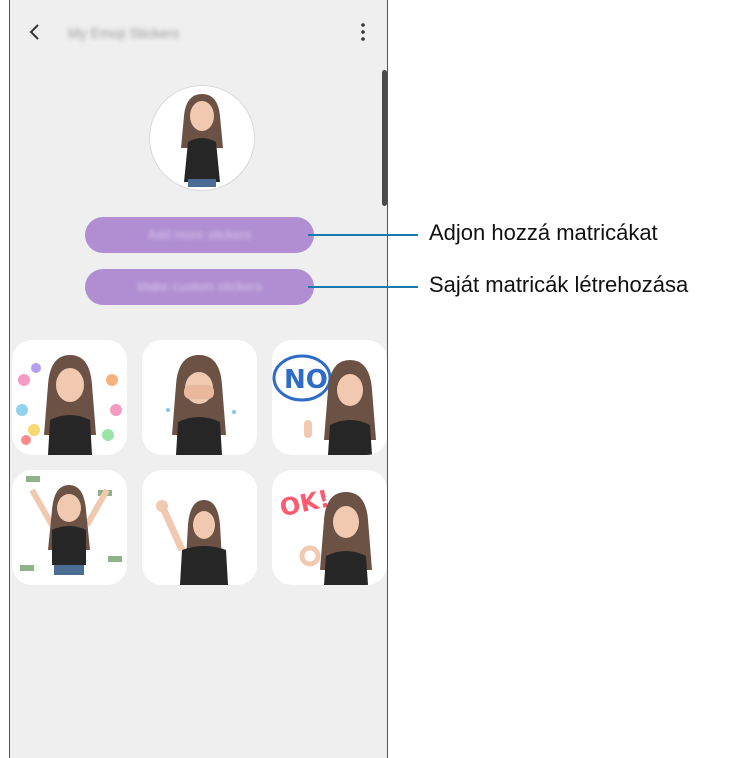 The height and width of the screenshot is (758, 736). Describe the element at coordinates (304, 504) in the screenshot. I see `sticker-ok-text: OK!` at that location.